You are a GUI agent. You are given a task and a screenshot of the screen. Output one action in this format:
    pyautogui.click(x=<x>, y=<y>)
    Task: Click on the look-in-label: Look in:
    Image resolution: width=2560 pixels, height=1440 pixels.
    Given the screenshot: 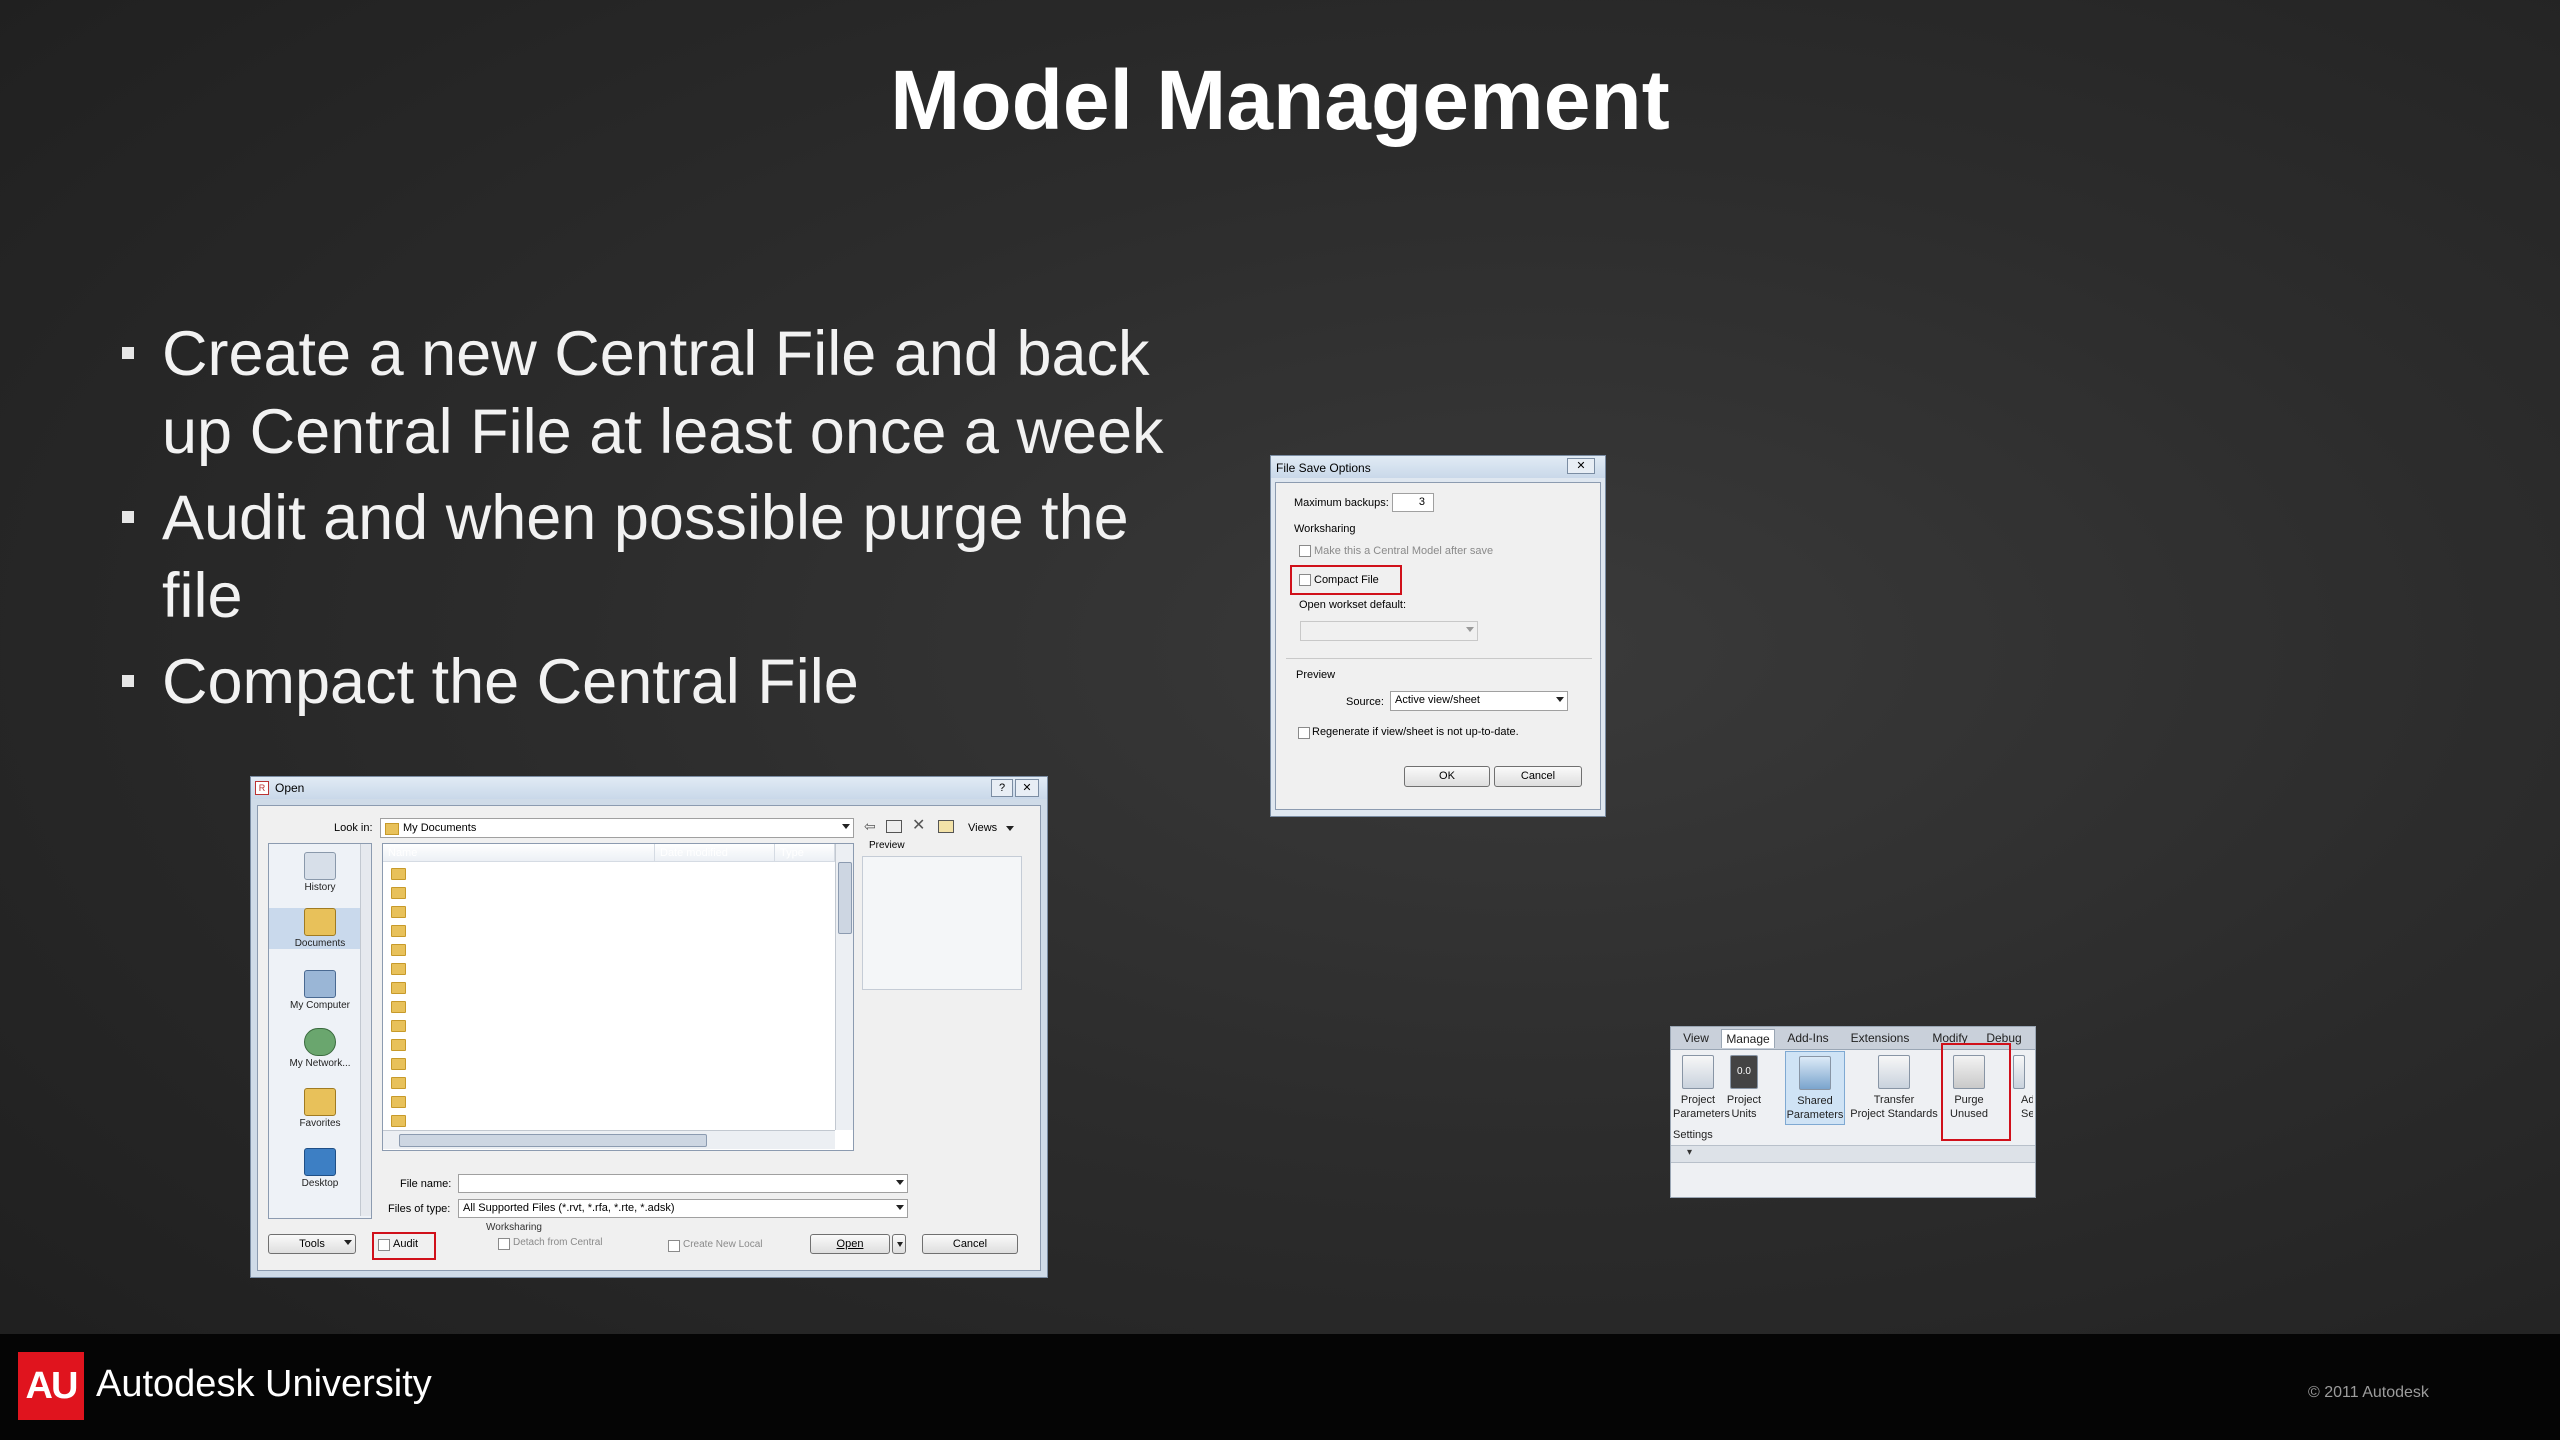 What is the action you would take?
    pyautogui.click(x=353, y=828)
    